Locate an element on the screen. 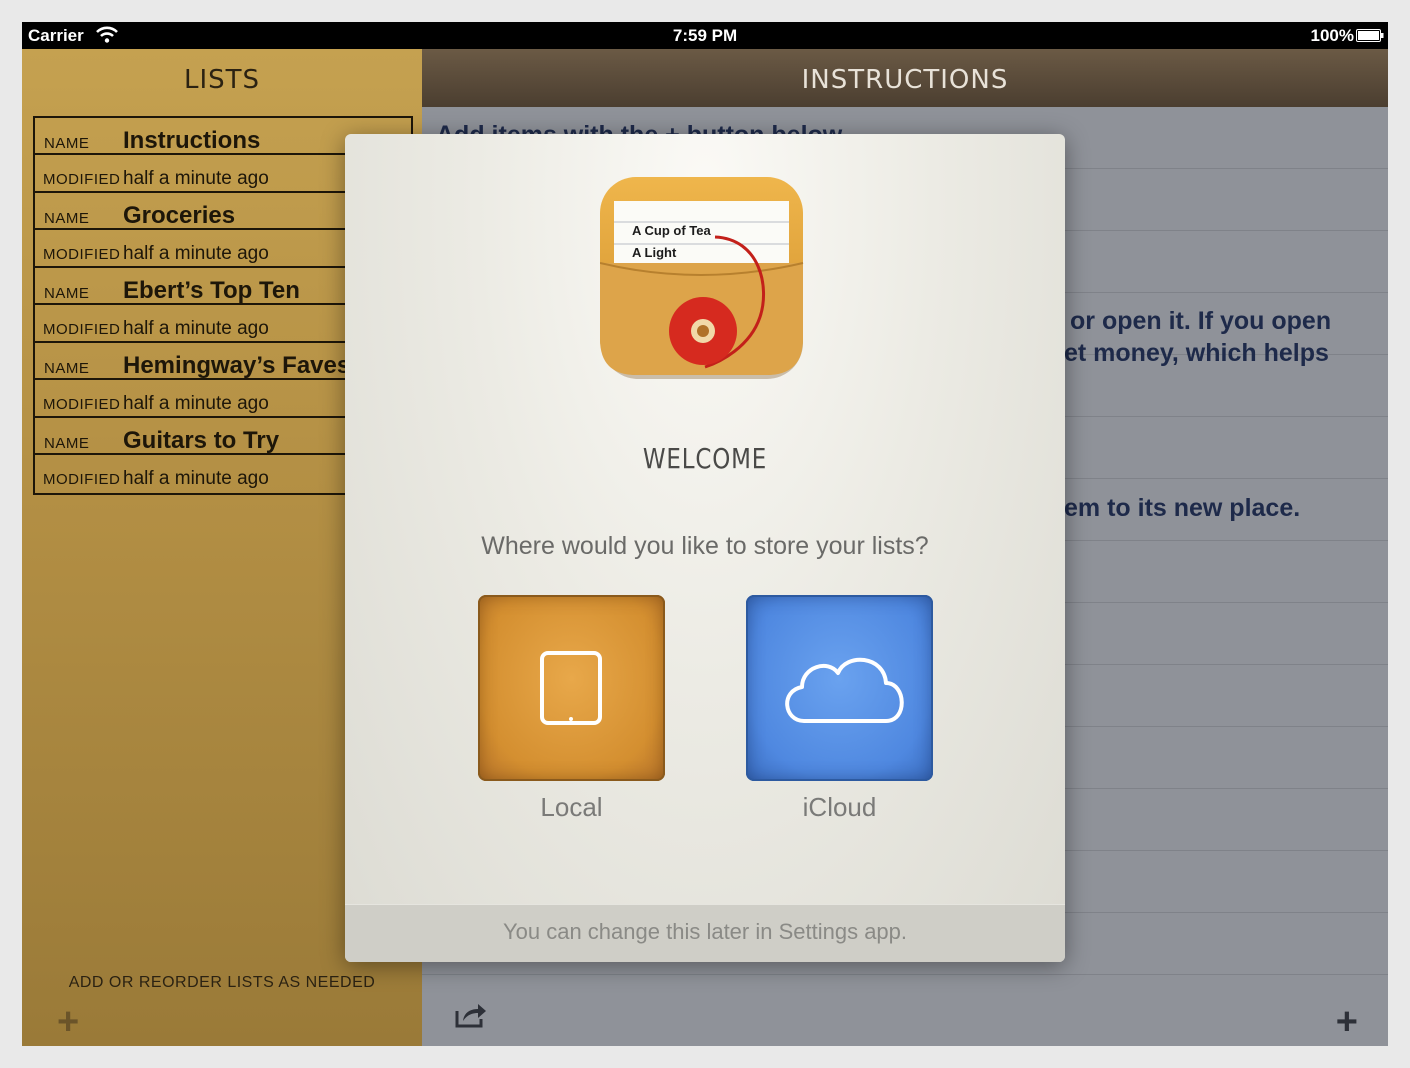 The image size is (1410, 1068). status-bar: Carrier 7:59 PM 100% is located at coordinates (705, 35).